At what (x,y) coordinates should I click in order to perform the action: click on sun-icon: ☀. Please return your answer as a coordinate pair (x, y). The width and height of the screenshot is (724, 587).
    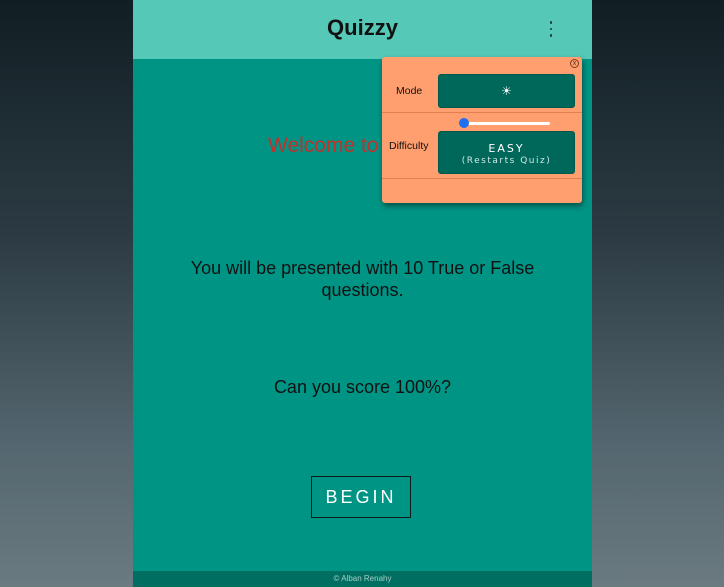
    Looking at the image, I should click on (506, 91).